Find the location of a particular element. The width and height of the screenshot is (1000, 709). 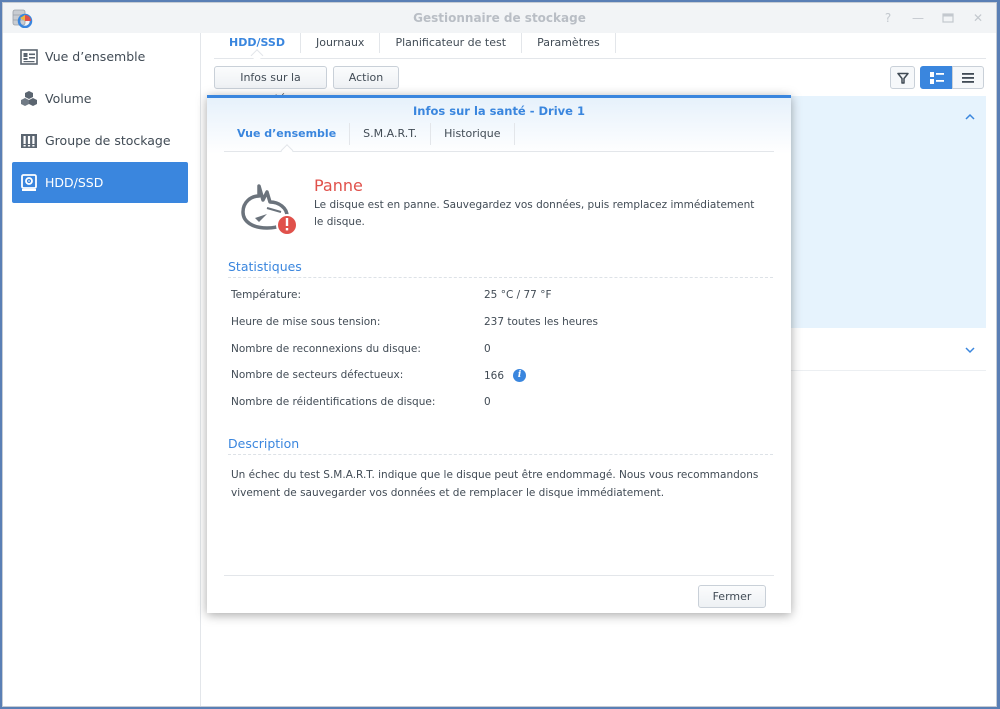

tab-hdd-ssd: HDD/SSD is located at coordinates (257, 43).